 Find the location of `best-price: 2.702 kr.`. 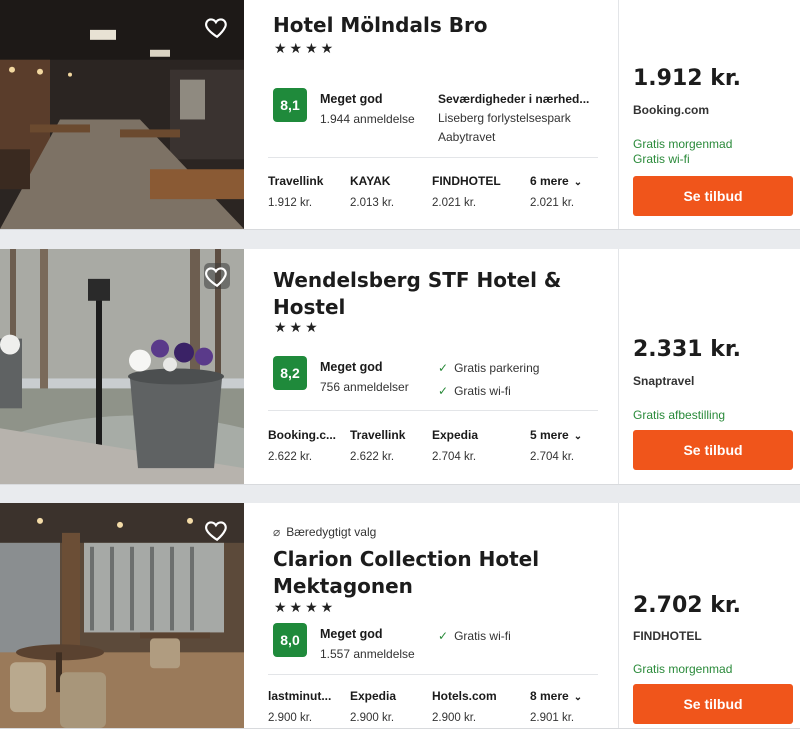

best-price: 2.702 kr. is located at coordinates (687, 605).